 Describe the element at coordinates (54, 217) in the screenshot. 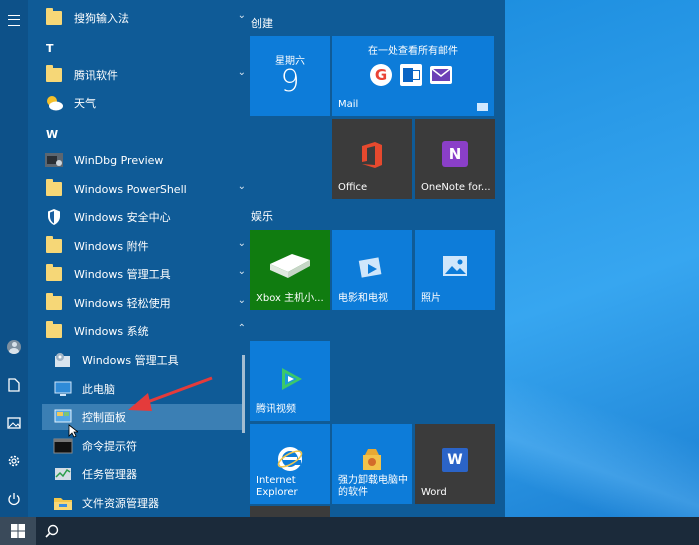

I see `shield-icon` at that location.